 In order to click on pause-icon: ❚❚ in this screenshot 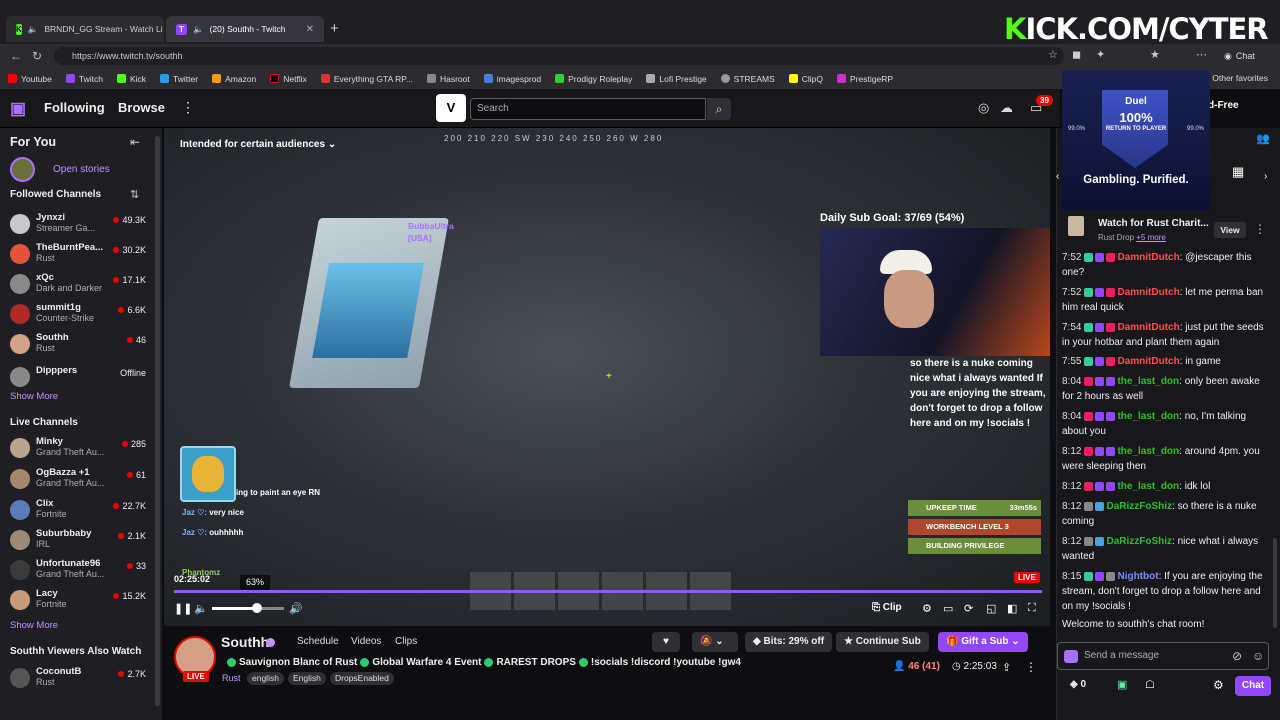, I will do `click(183, 608)`.